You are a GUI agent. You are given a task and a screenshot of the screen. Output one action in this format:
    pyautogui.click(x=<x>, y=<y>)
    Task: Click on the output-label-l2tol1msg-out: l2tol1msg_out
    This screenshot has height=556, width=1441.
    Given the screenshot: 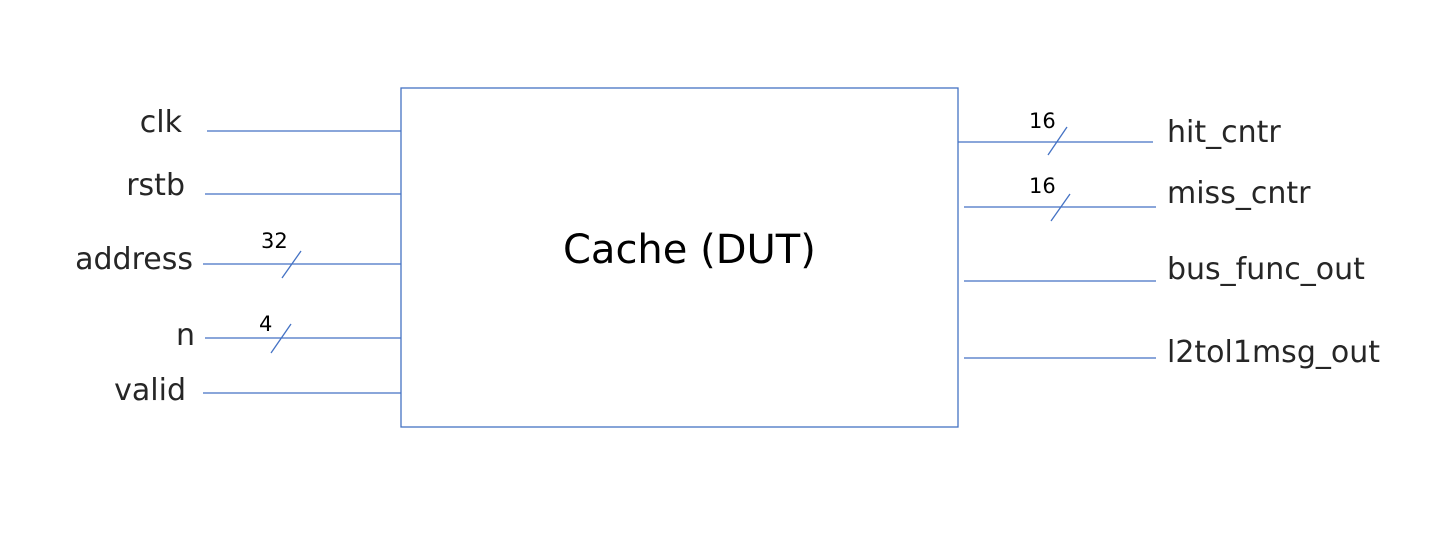 What is the action you would take?
    pyautogui.click(x=1273, y=352)
    